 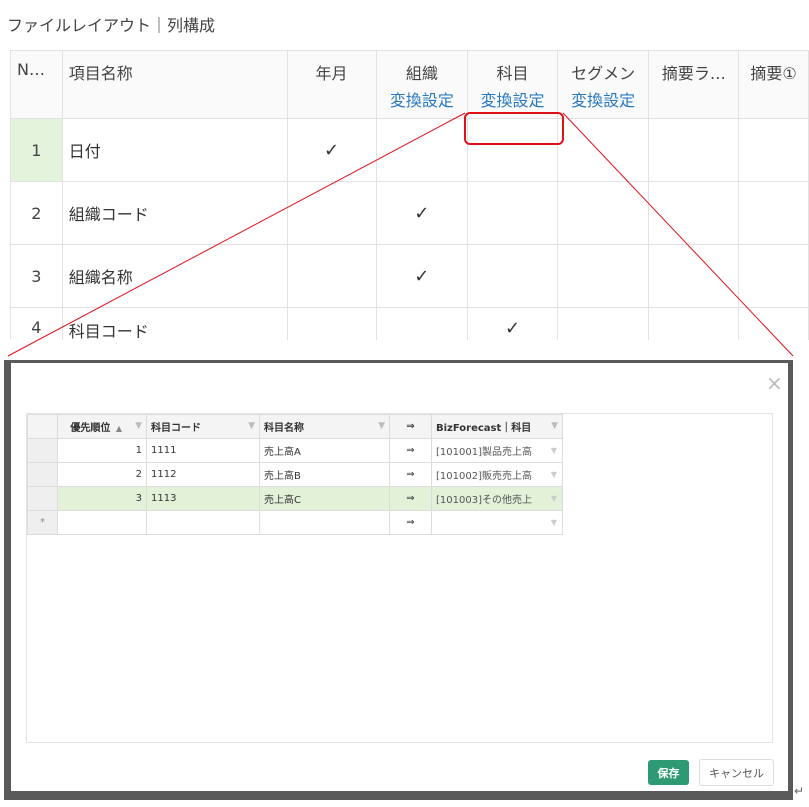 What do you see at coordinates (42, 426) in the screenshot?
I see `row-header-corner` at bounding box center [42, 426].